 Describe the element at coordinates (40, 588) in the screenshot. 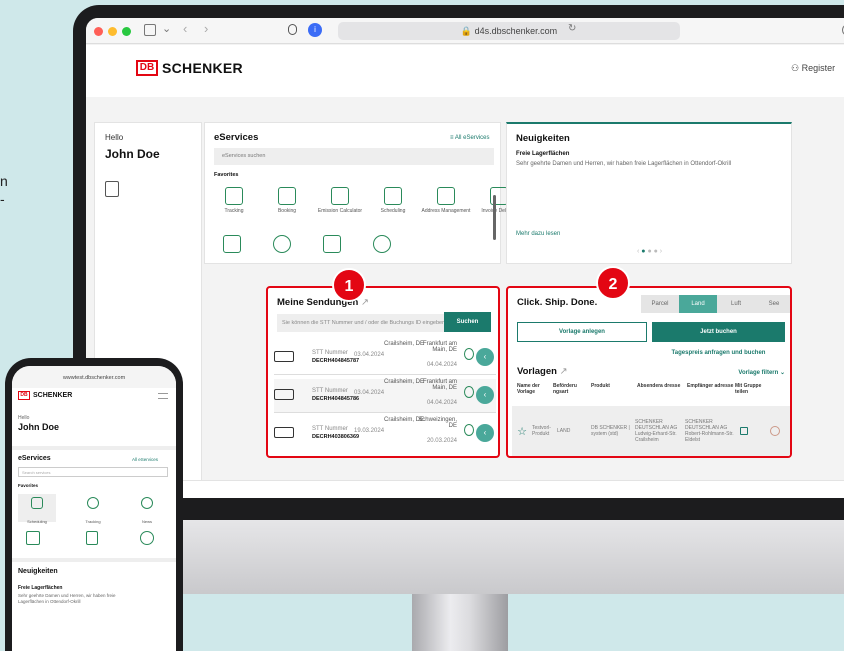

I see `phone-news-headline: Freie Lagerflächen` at that location.